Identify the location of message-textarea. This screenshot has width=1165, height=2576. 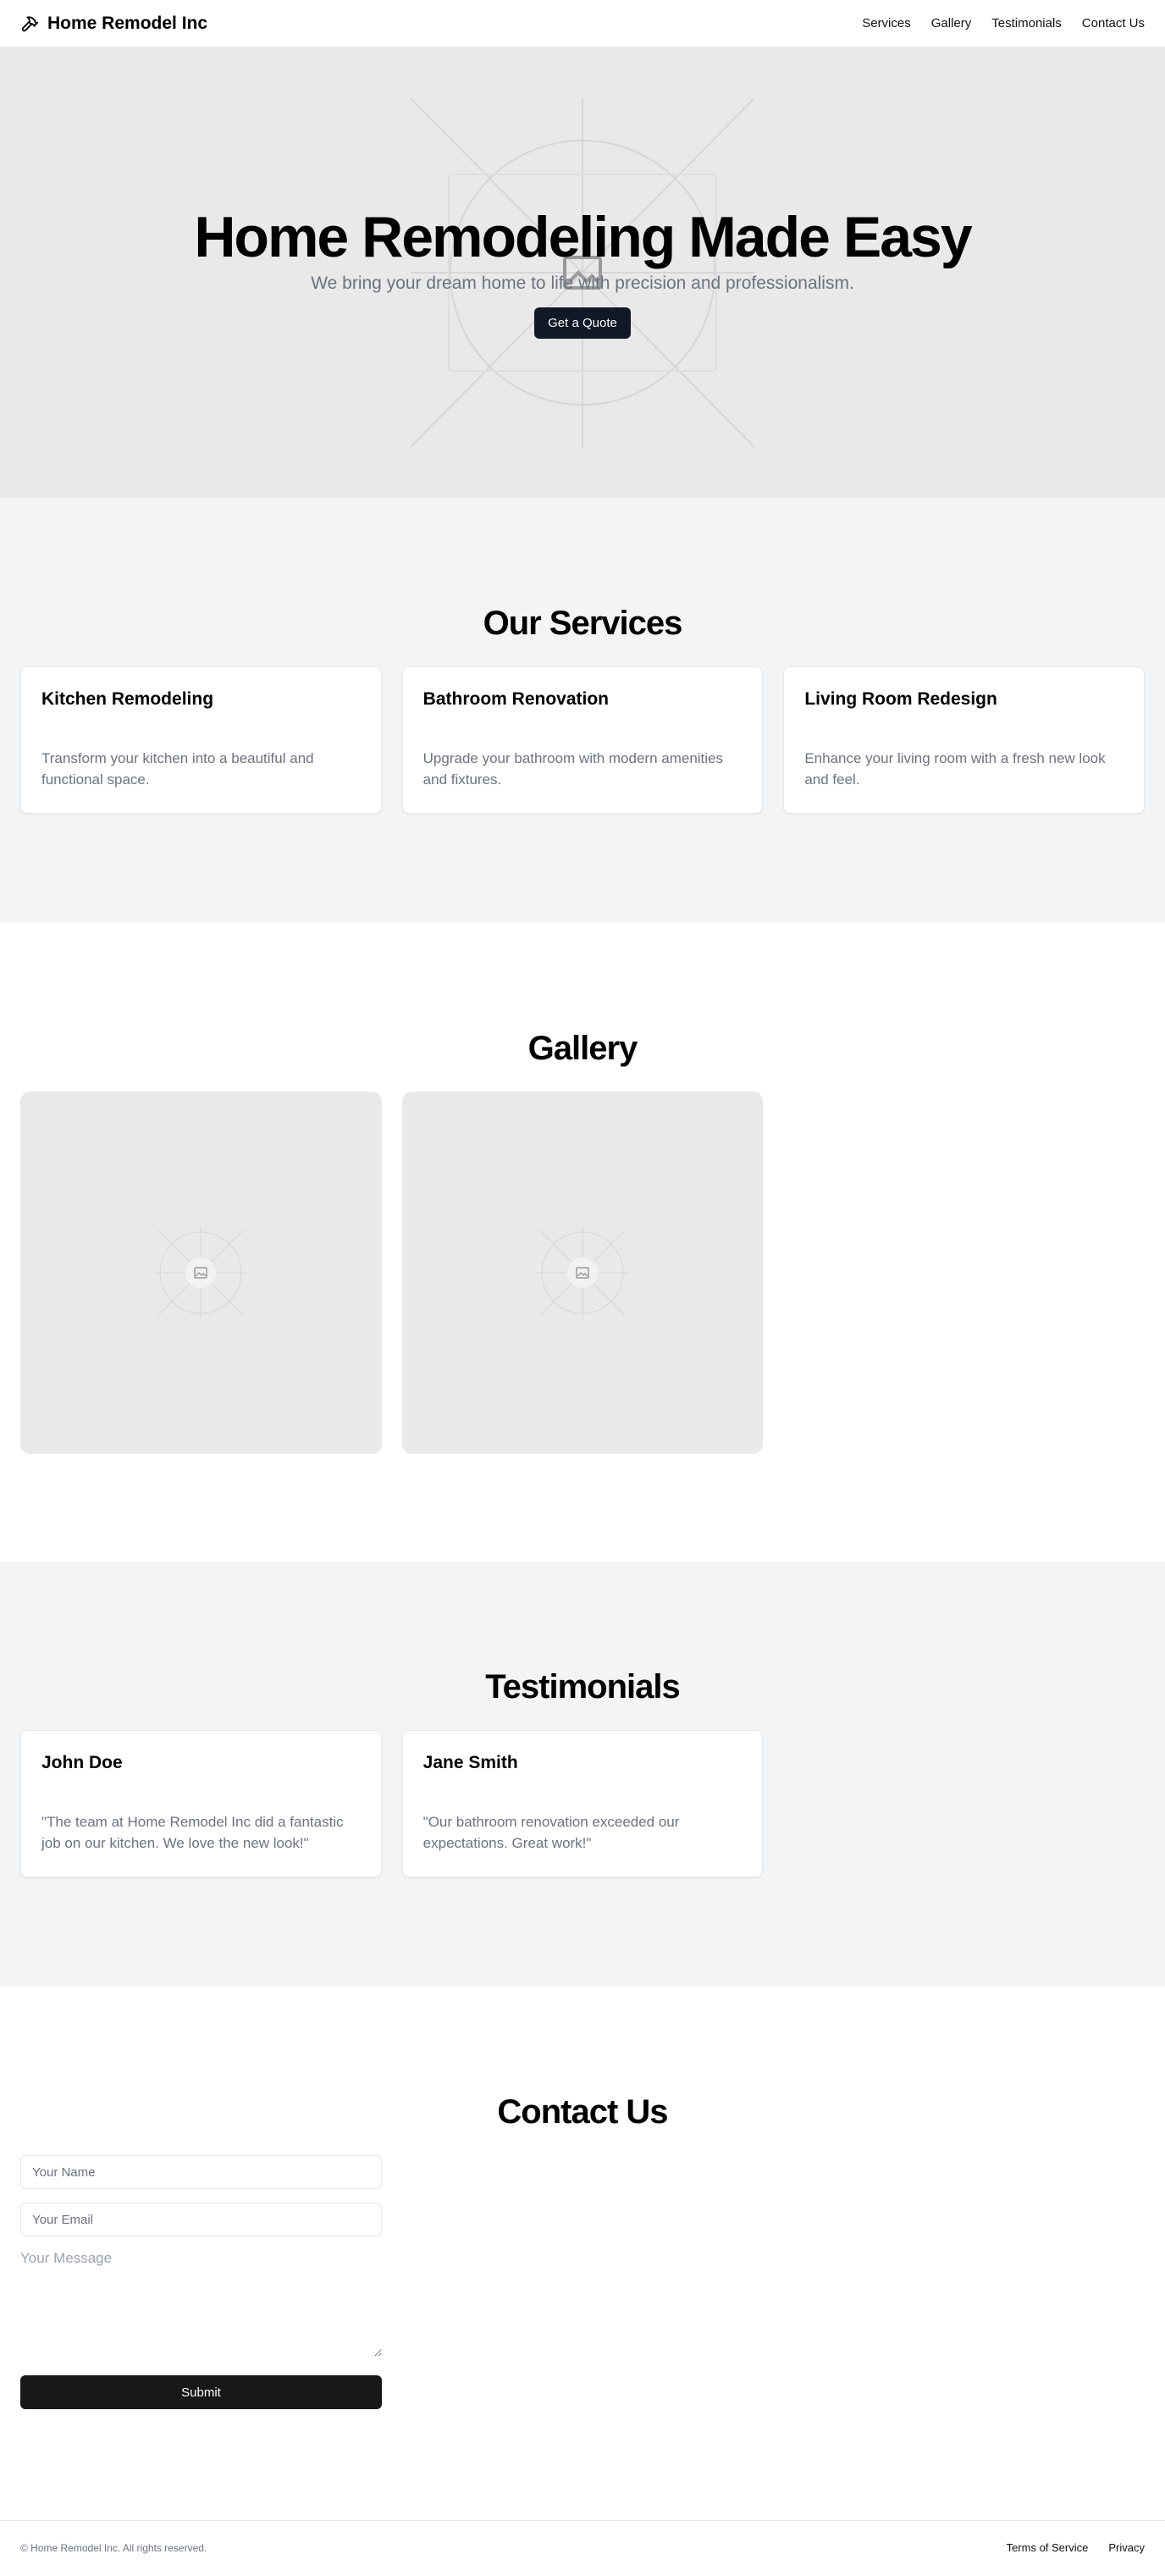
(201, 2303).